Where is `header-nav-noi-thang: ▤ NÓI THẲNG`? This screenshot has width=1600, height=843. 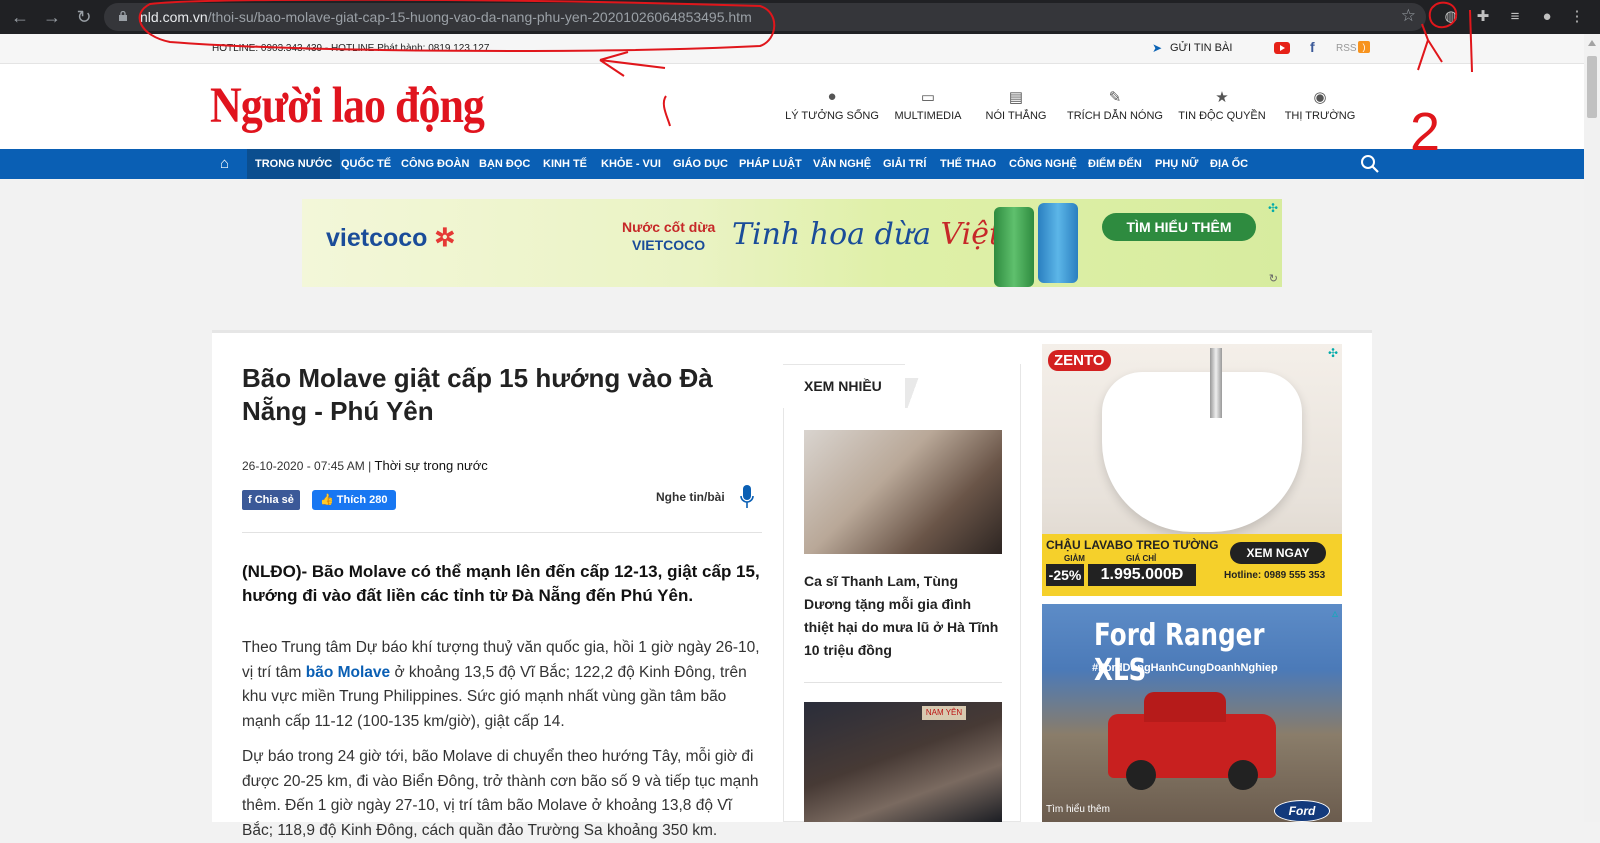 header-nav-noi-thang: ▤ NÓI THẲNG is located at coordinates (1016, 105).